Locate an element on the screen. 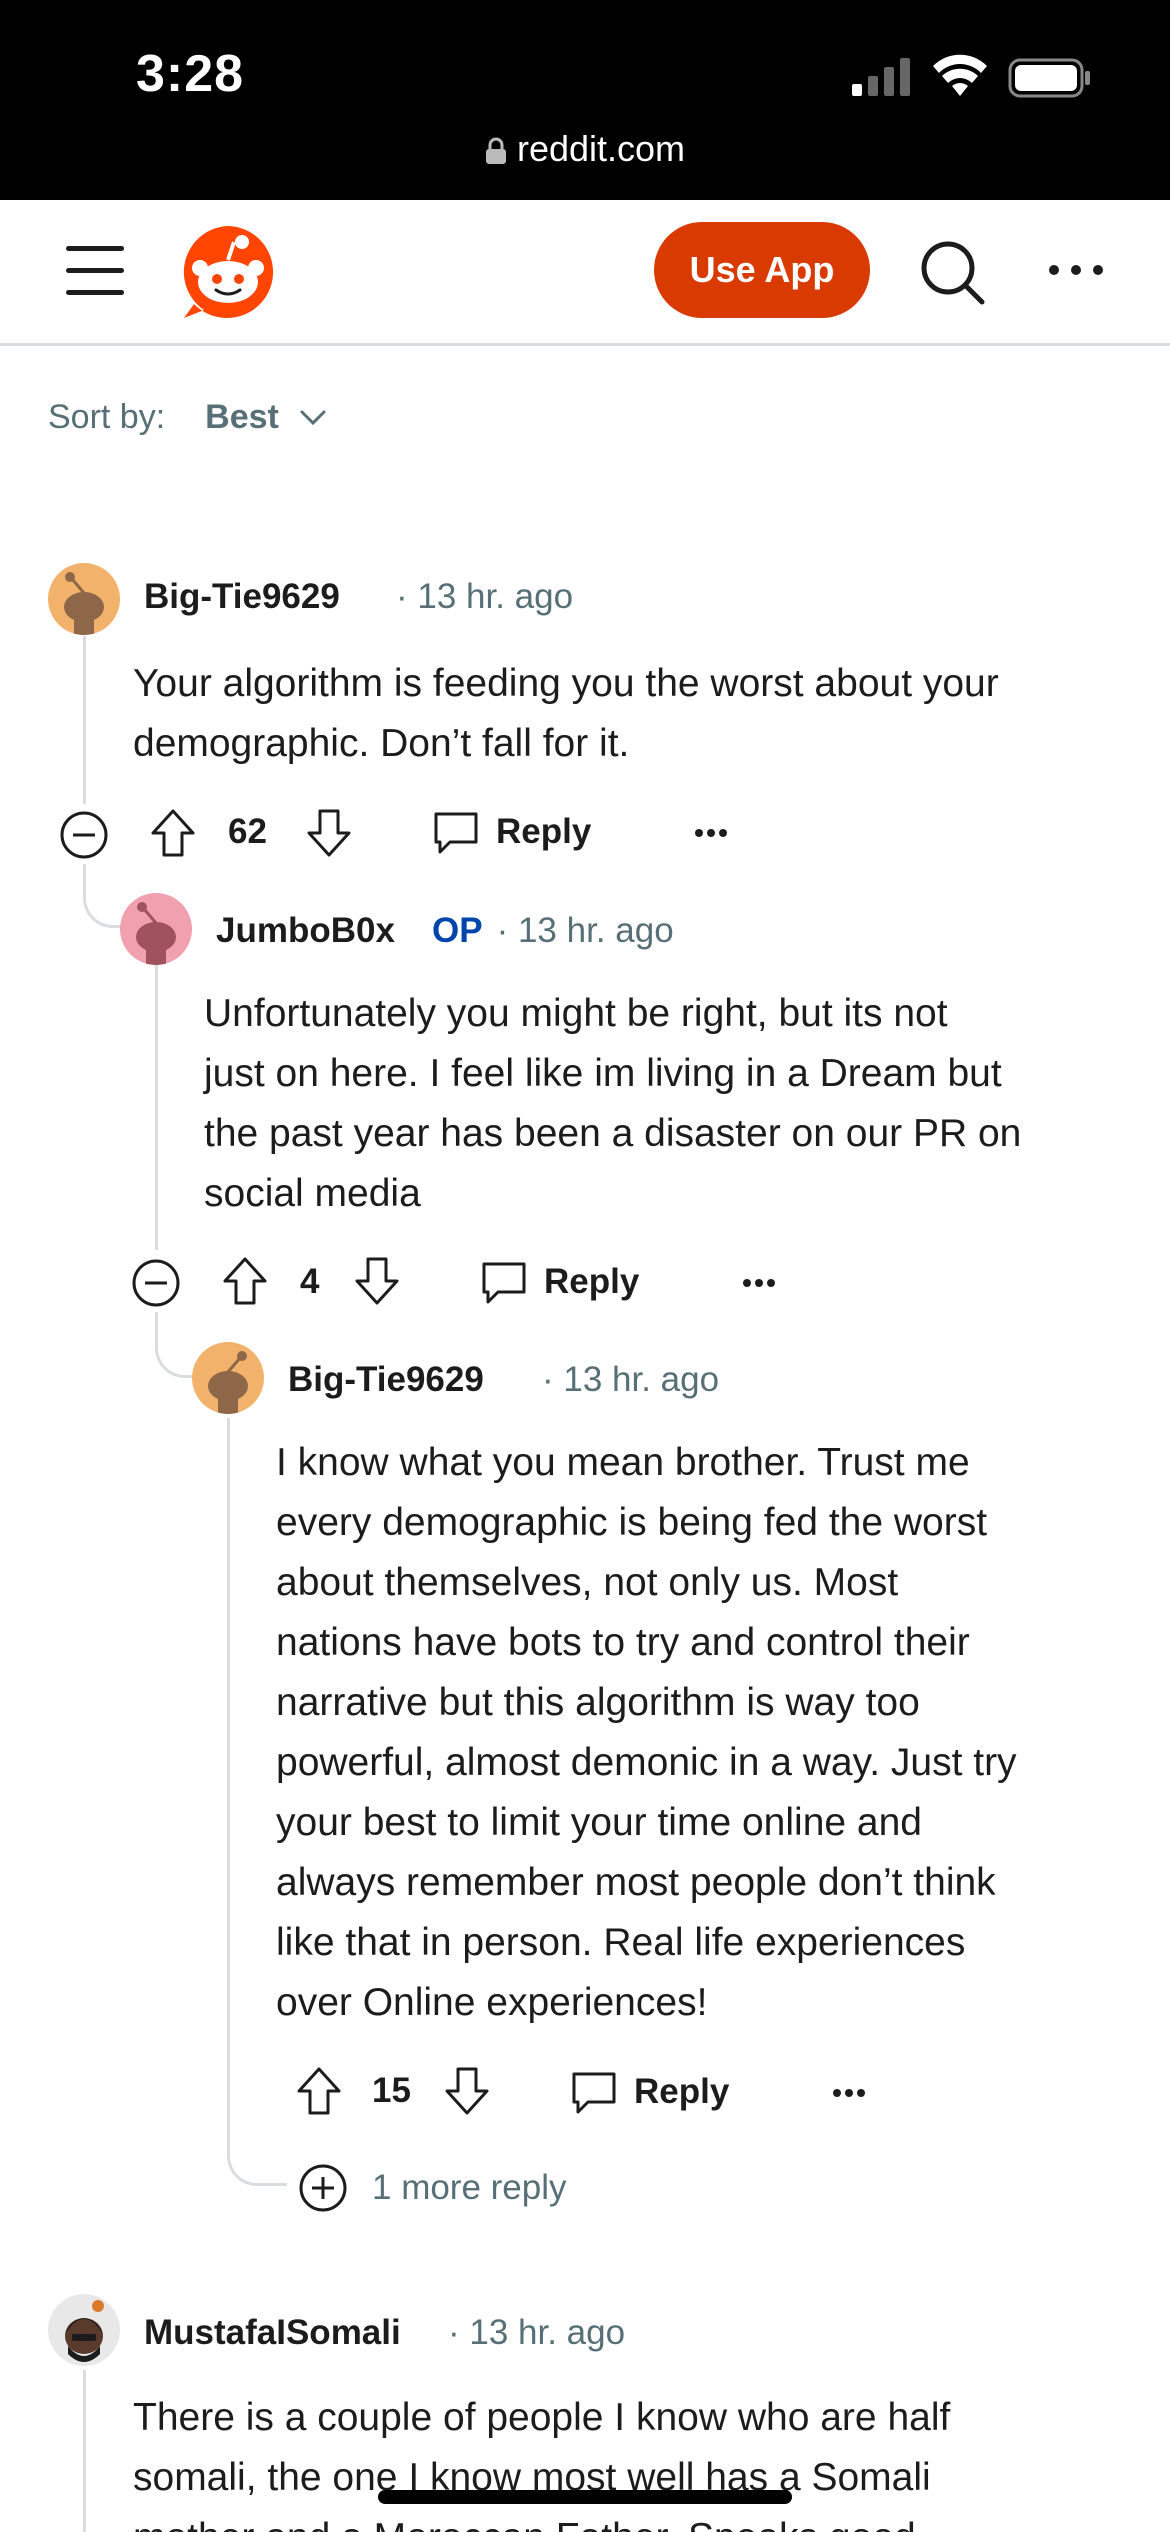 This screenshot has width=1170, height=2532. expand-icon is located at coordinates (323, 2188).